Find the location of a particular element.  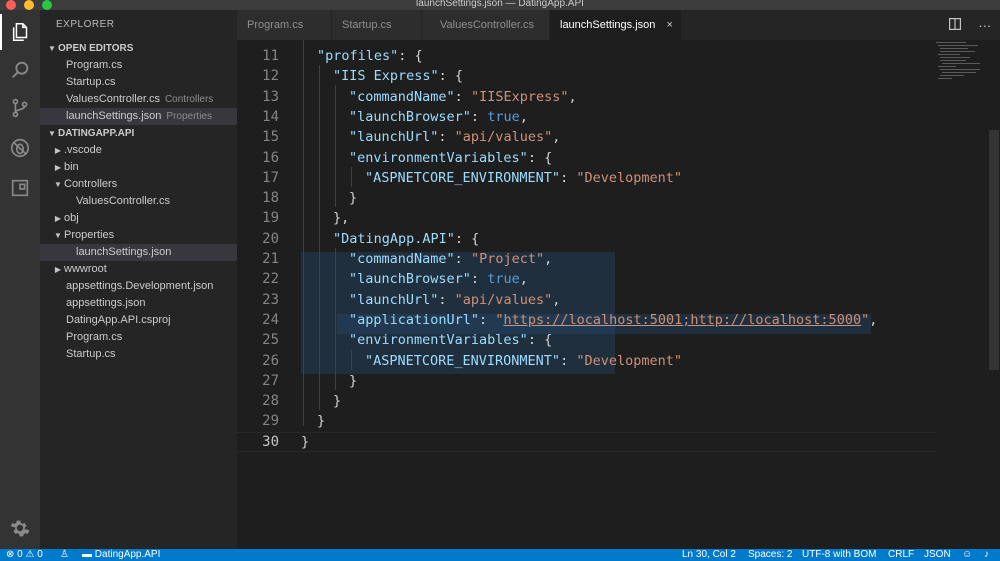

extensions-icon is located at coordinates (20, 188).